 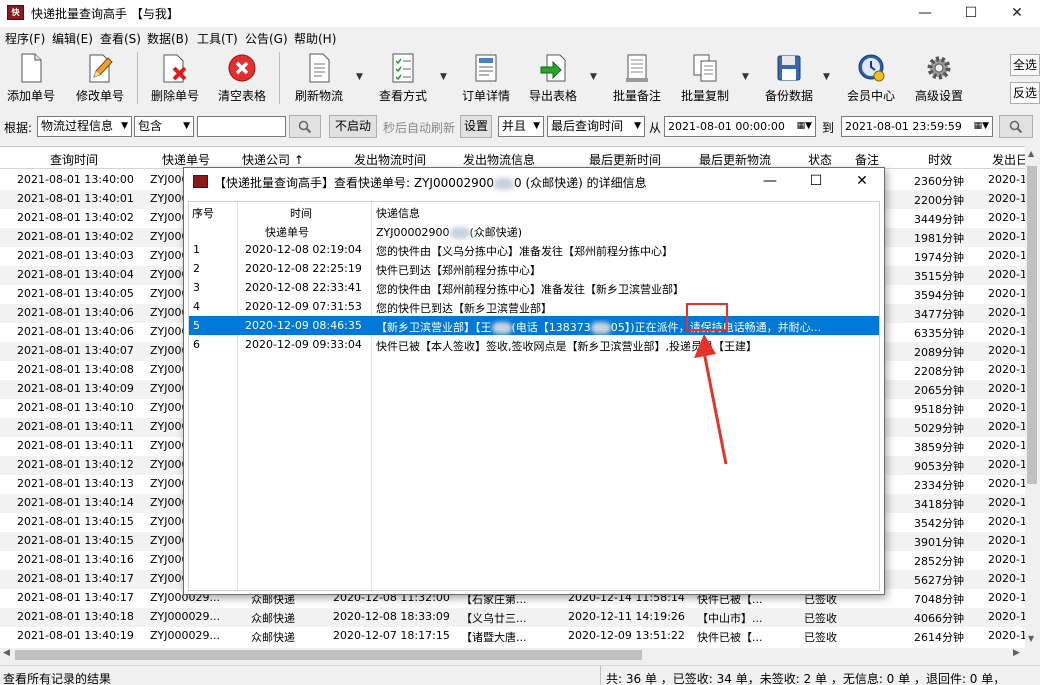 I want to click on detail-info: 您的快件由【义乌分拣中心】准备发往【郑州前程分拣中心】, so click(x=524, y=251).